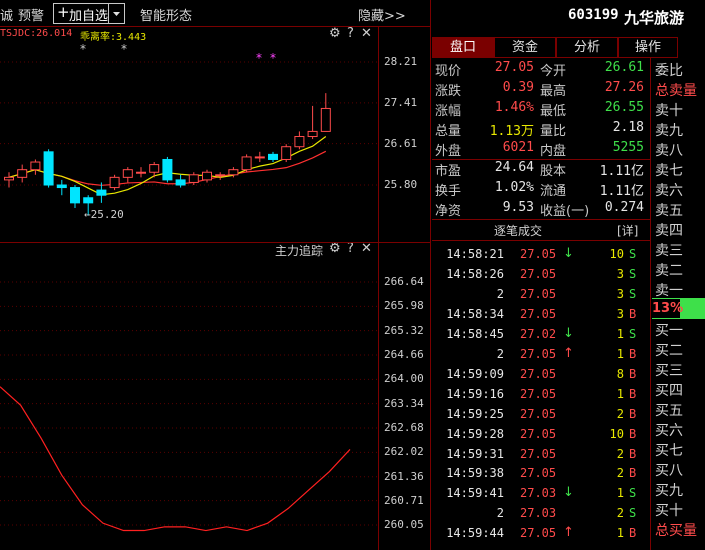  Describe the element at coordinates (669, 451) in the screenshot. I see `bid-level: 买七` at that location.